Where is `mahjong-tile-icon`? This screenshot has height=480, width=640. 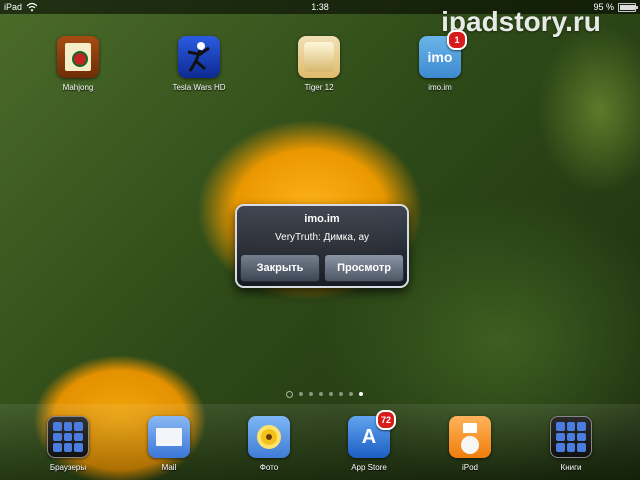 mahjong-tile-icon is located at coordinates (78, 57).